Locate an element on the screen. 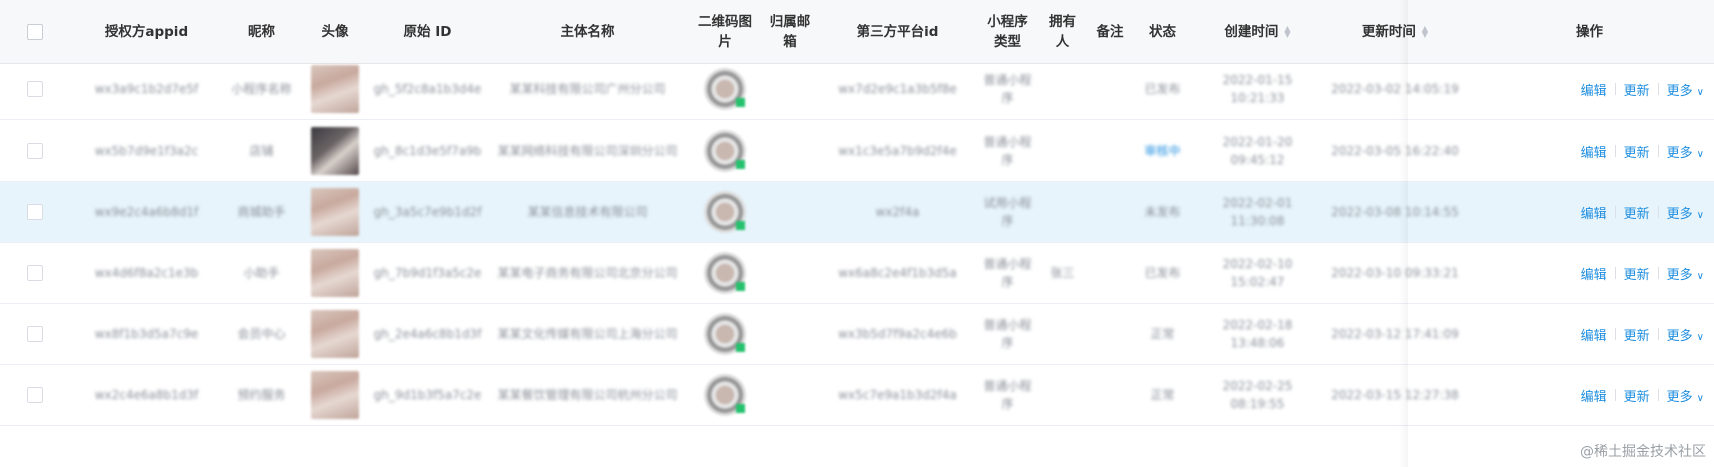  subject-cell: 某某科技有限公司广州分公司 is located at coordinates (587, 89).